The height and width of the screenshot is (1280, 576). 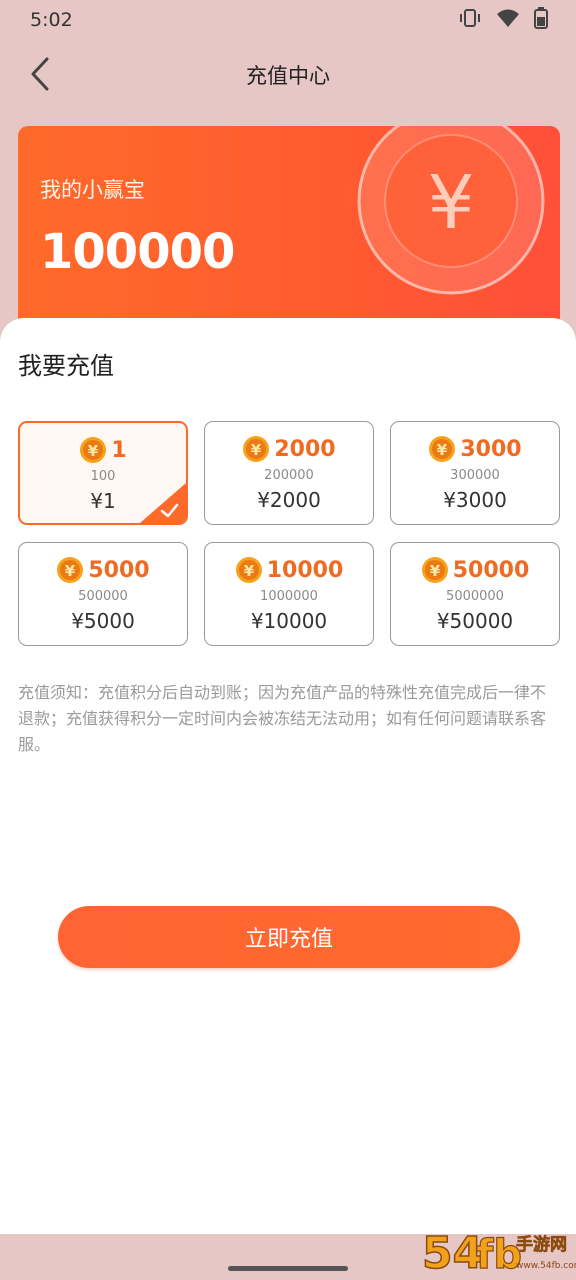 I want to click on recharge-option-6: ¥ 50000 5000000 ¥50000, so click(x=475, y=594).